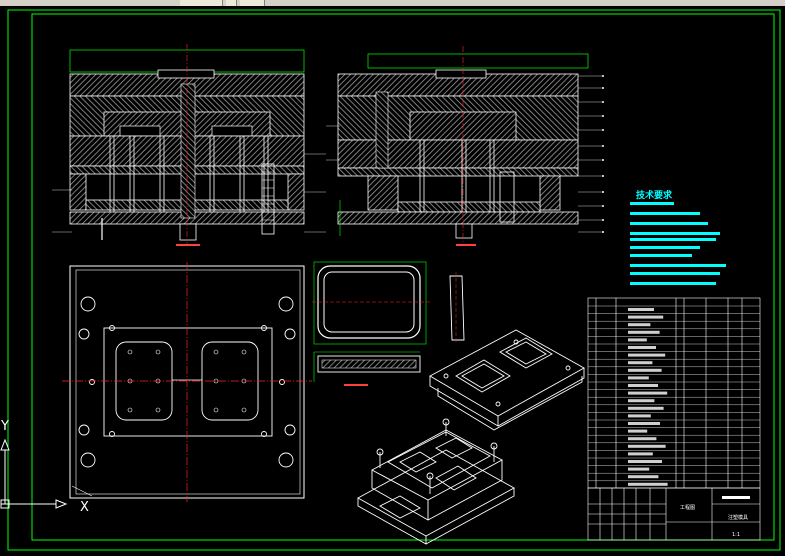 This screenshot has width=785, height=556. Describe the element at coordinates (507, 380) in the screenshot. I see `isometric-view-cavity` at that location.